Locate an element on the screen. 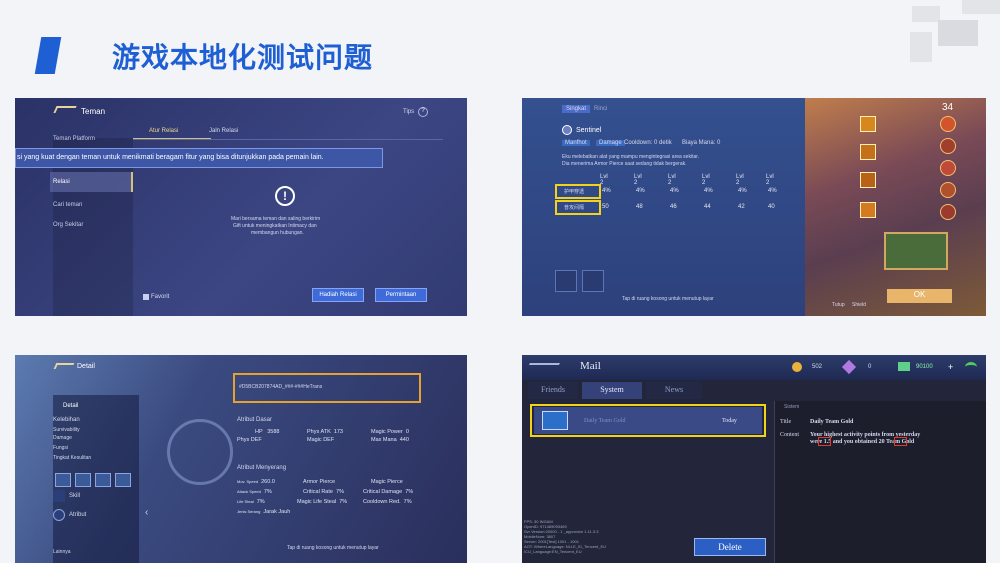 The height and width of the screenshot is (563, 1000). stat-label: Magic DEF is located at coordinates (321, 440).